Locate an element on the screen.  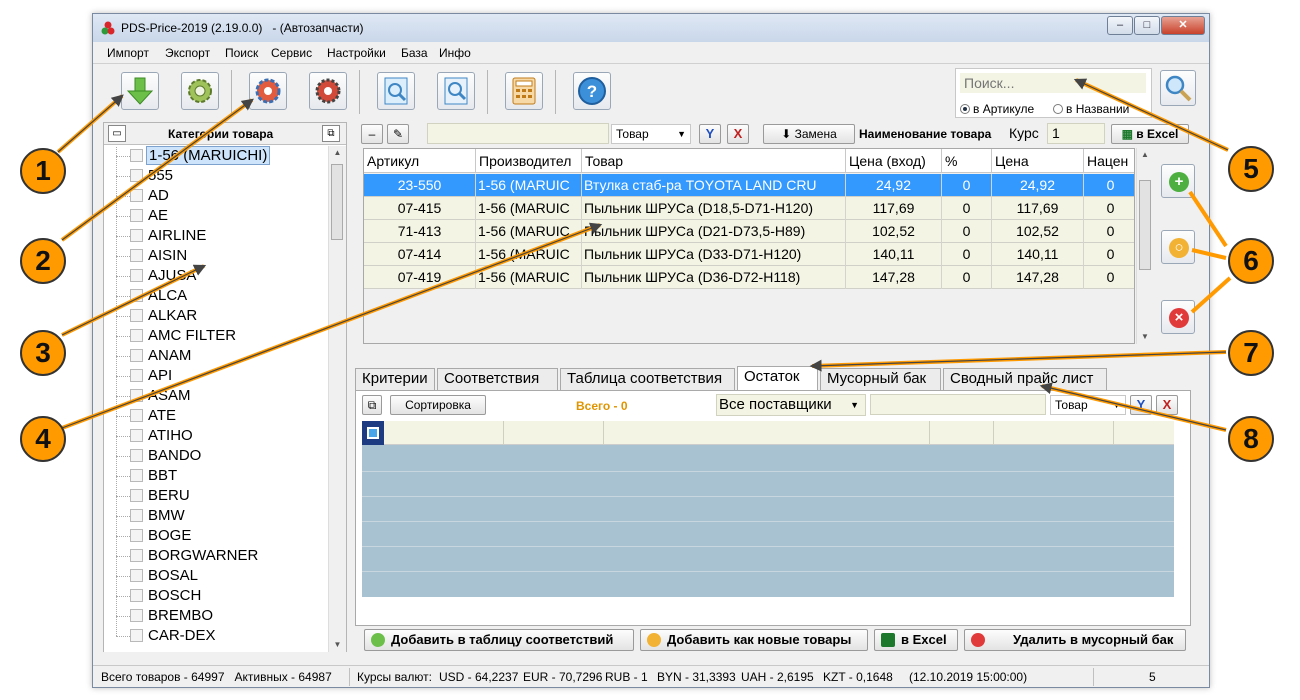
menu-search: Поиск is located at coordinates (241, 53).